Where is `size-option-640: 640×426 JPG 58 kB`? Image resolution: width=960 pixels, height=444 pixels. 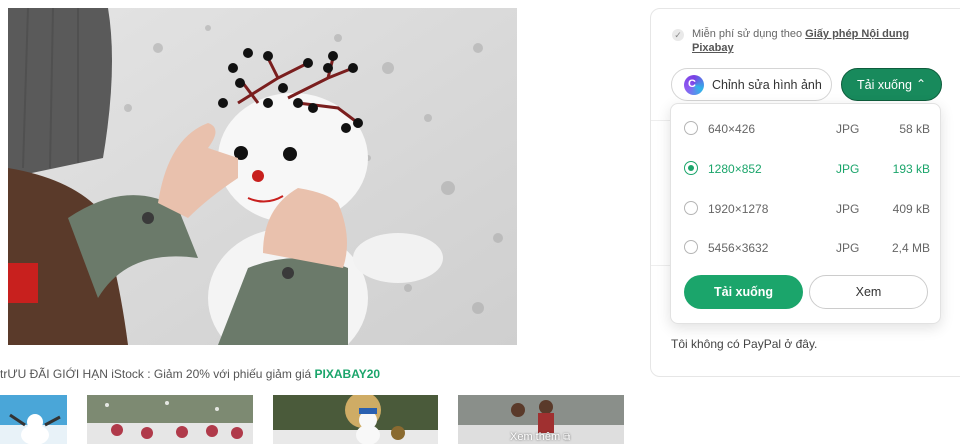 size-option-640: 640×426 JPG 58 kB is located at coordinates (806, 129).